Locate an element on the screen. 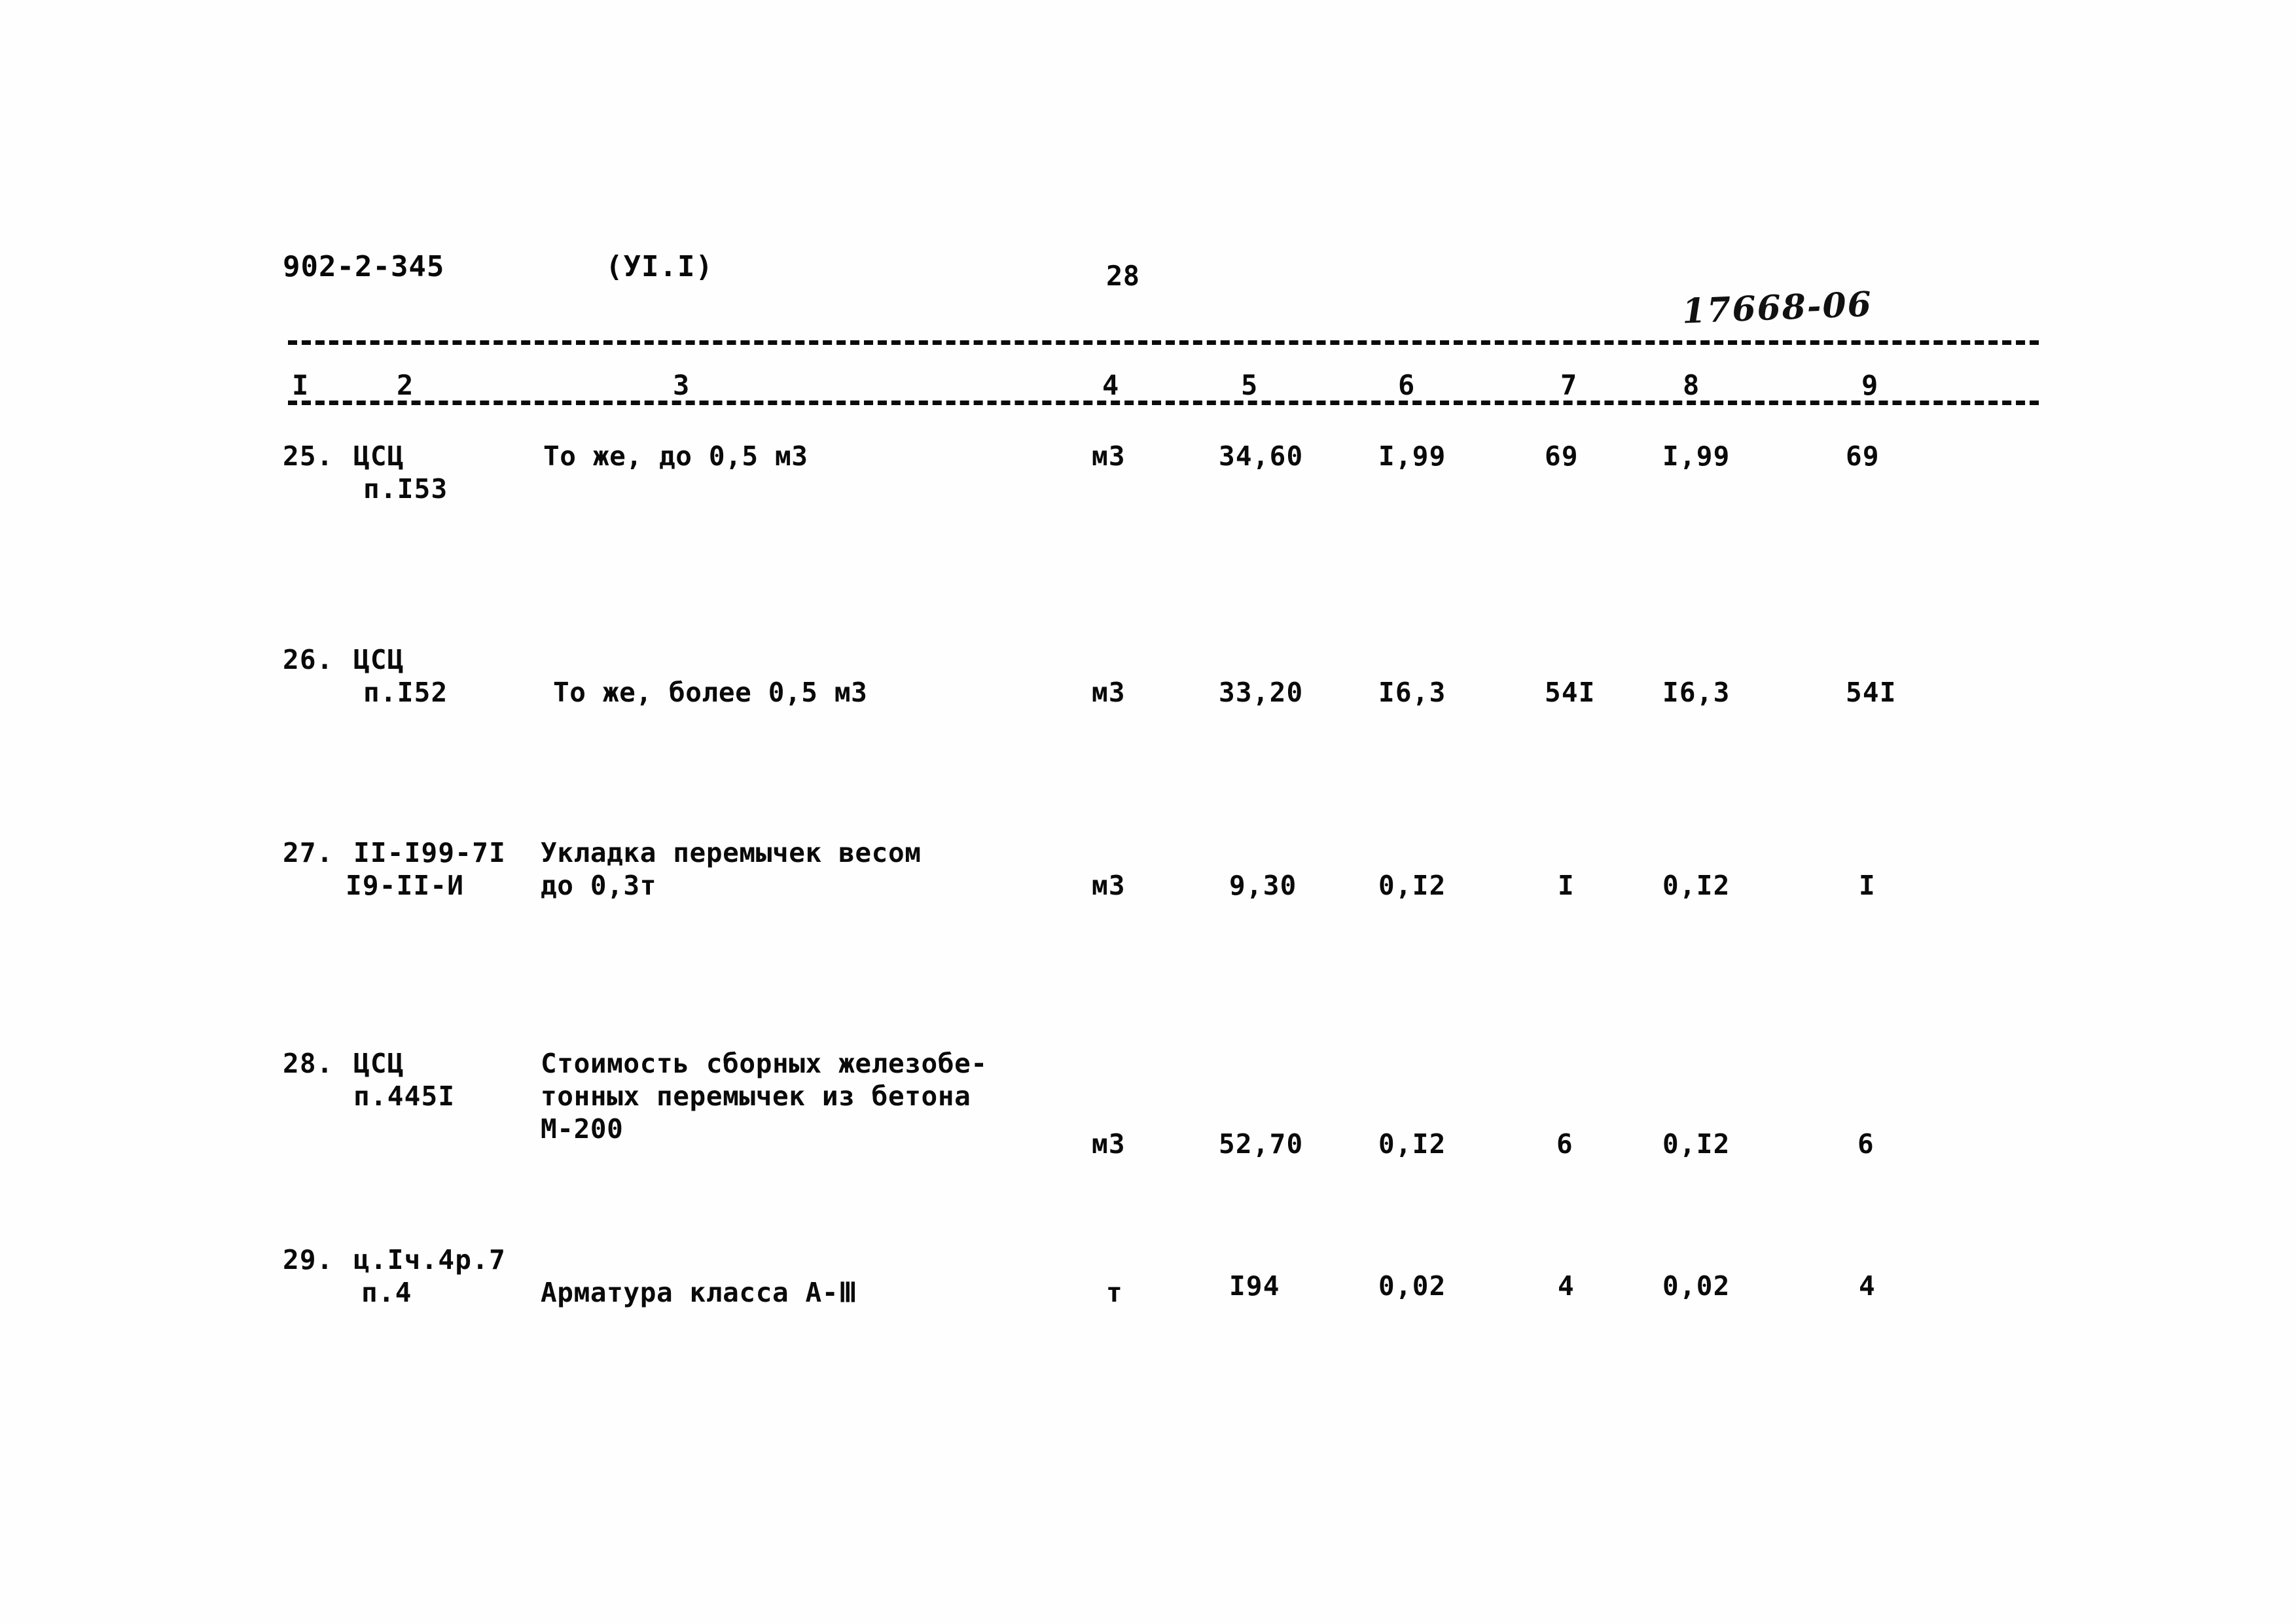 Image resolution: width=2296 pixels, height=1623 pixels. row-value-col7: I is located at coordinates (1566, 886).